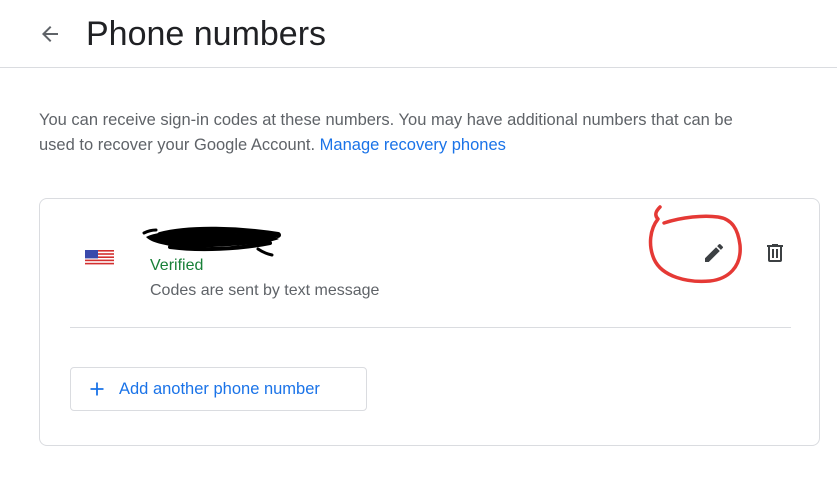 This screenshot has width=837, height=500. What do you see at coordinates (211, 241) in the screenshot?
I see `redacted-phone-number` at bounding box center [211, 241].